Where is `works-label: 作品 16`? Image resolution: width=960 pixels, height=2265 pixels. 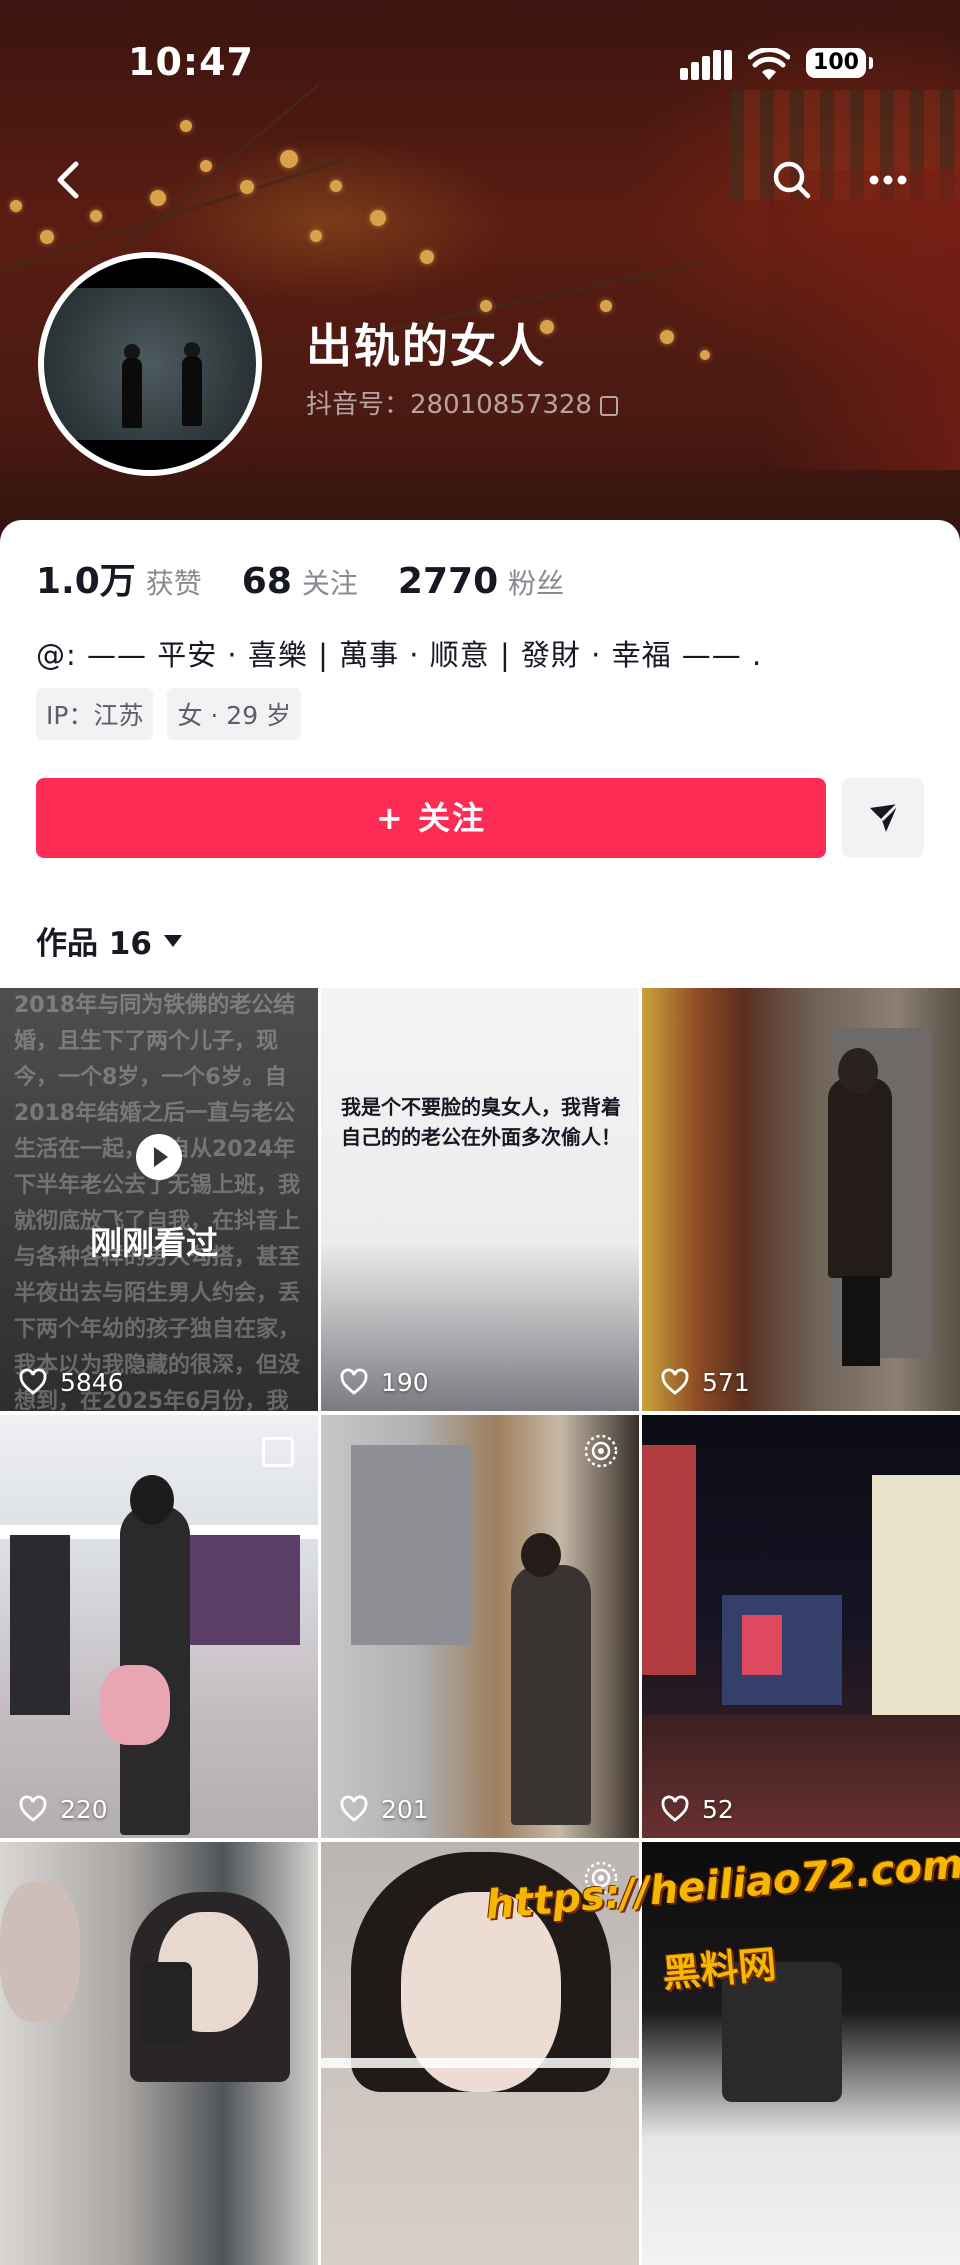
works-label: 作品 16 is located at coordinates (94, 944).